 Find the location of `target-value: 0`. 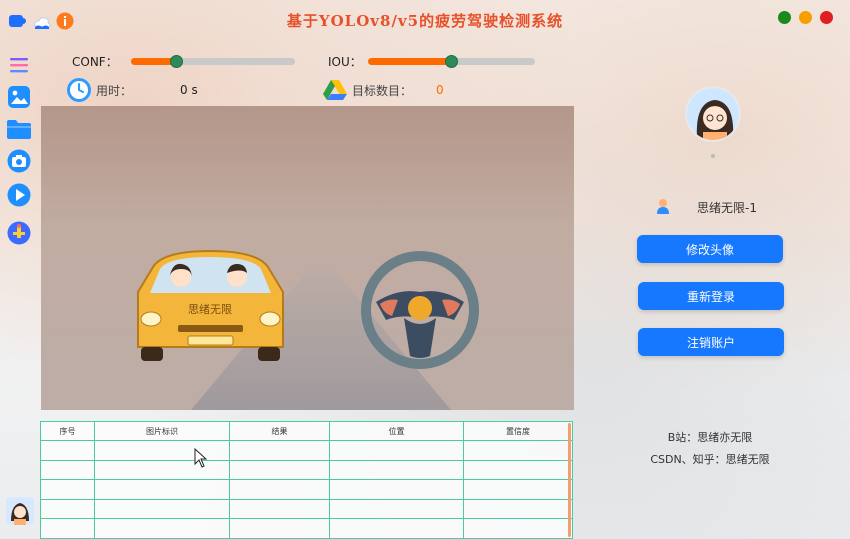

target-value: 0 is located at coordinates (440, 90).